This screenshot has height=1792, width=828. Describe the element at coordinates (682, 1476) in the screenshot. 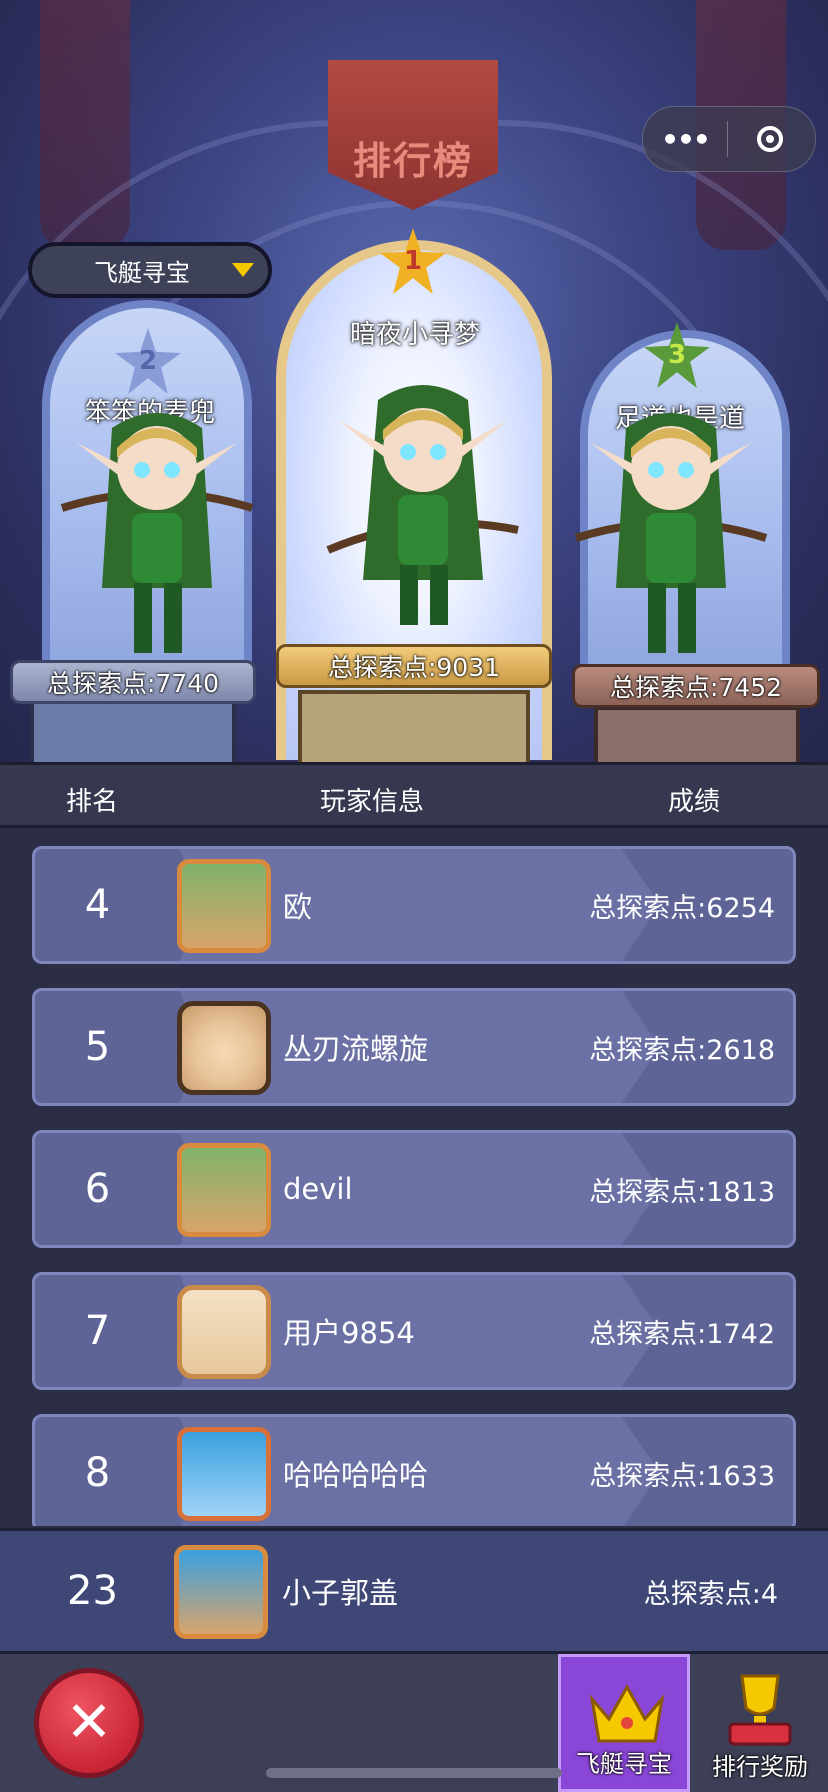

I see `row-score: 总探索点:1633` at that location.